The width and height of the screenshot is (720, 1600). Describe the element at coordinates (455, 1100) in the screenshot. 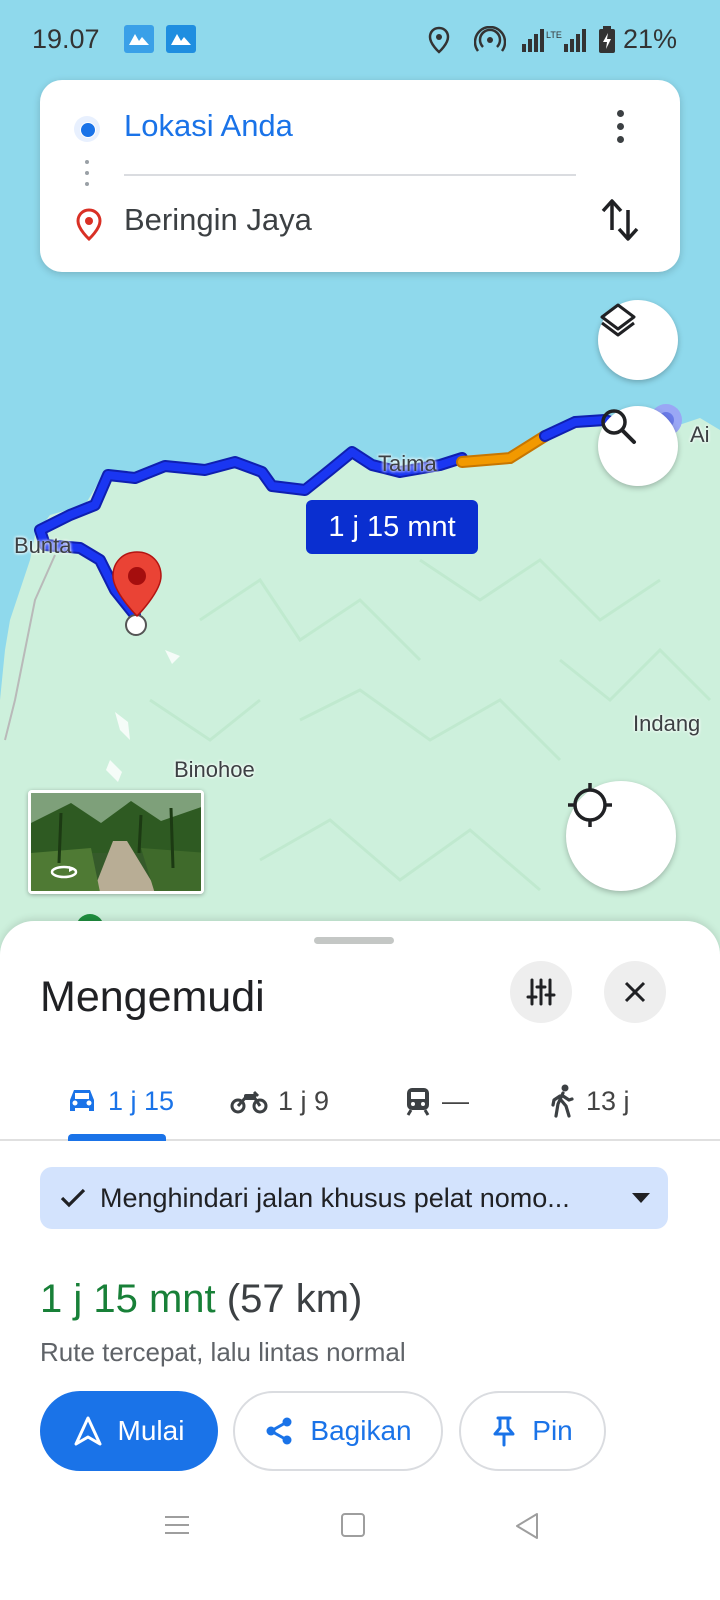

I see `tab-transit-label: —` at that location.